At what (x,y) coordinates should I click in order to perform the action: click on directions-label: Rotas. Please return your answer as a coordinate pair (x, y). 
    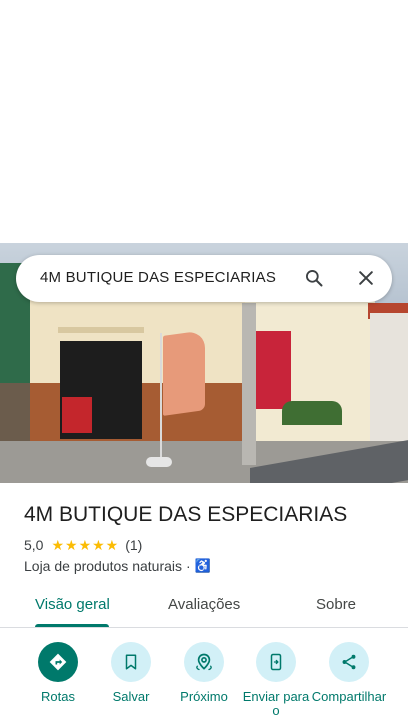
    Looking at the image, I should click on (58, 696).